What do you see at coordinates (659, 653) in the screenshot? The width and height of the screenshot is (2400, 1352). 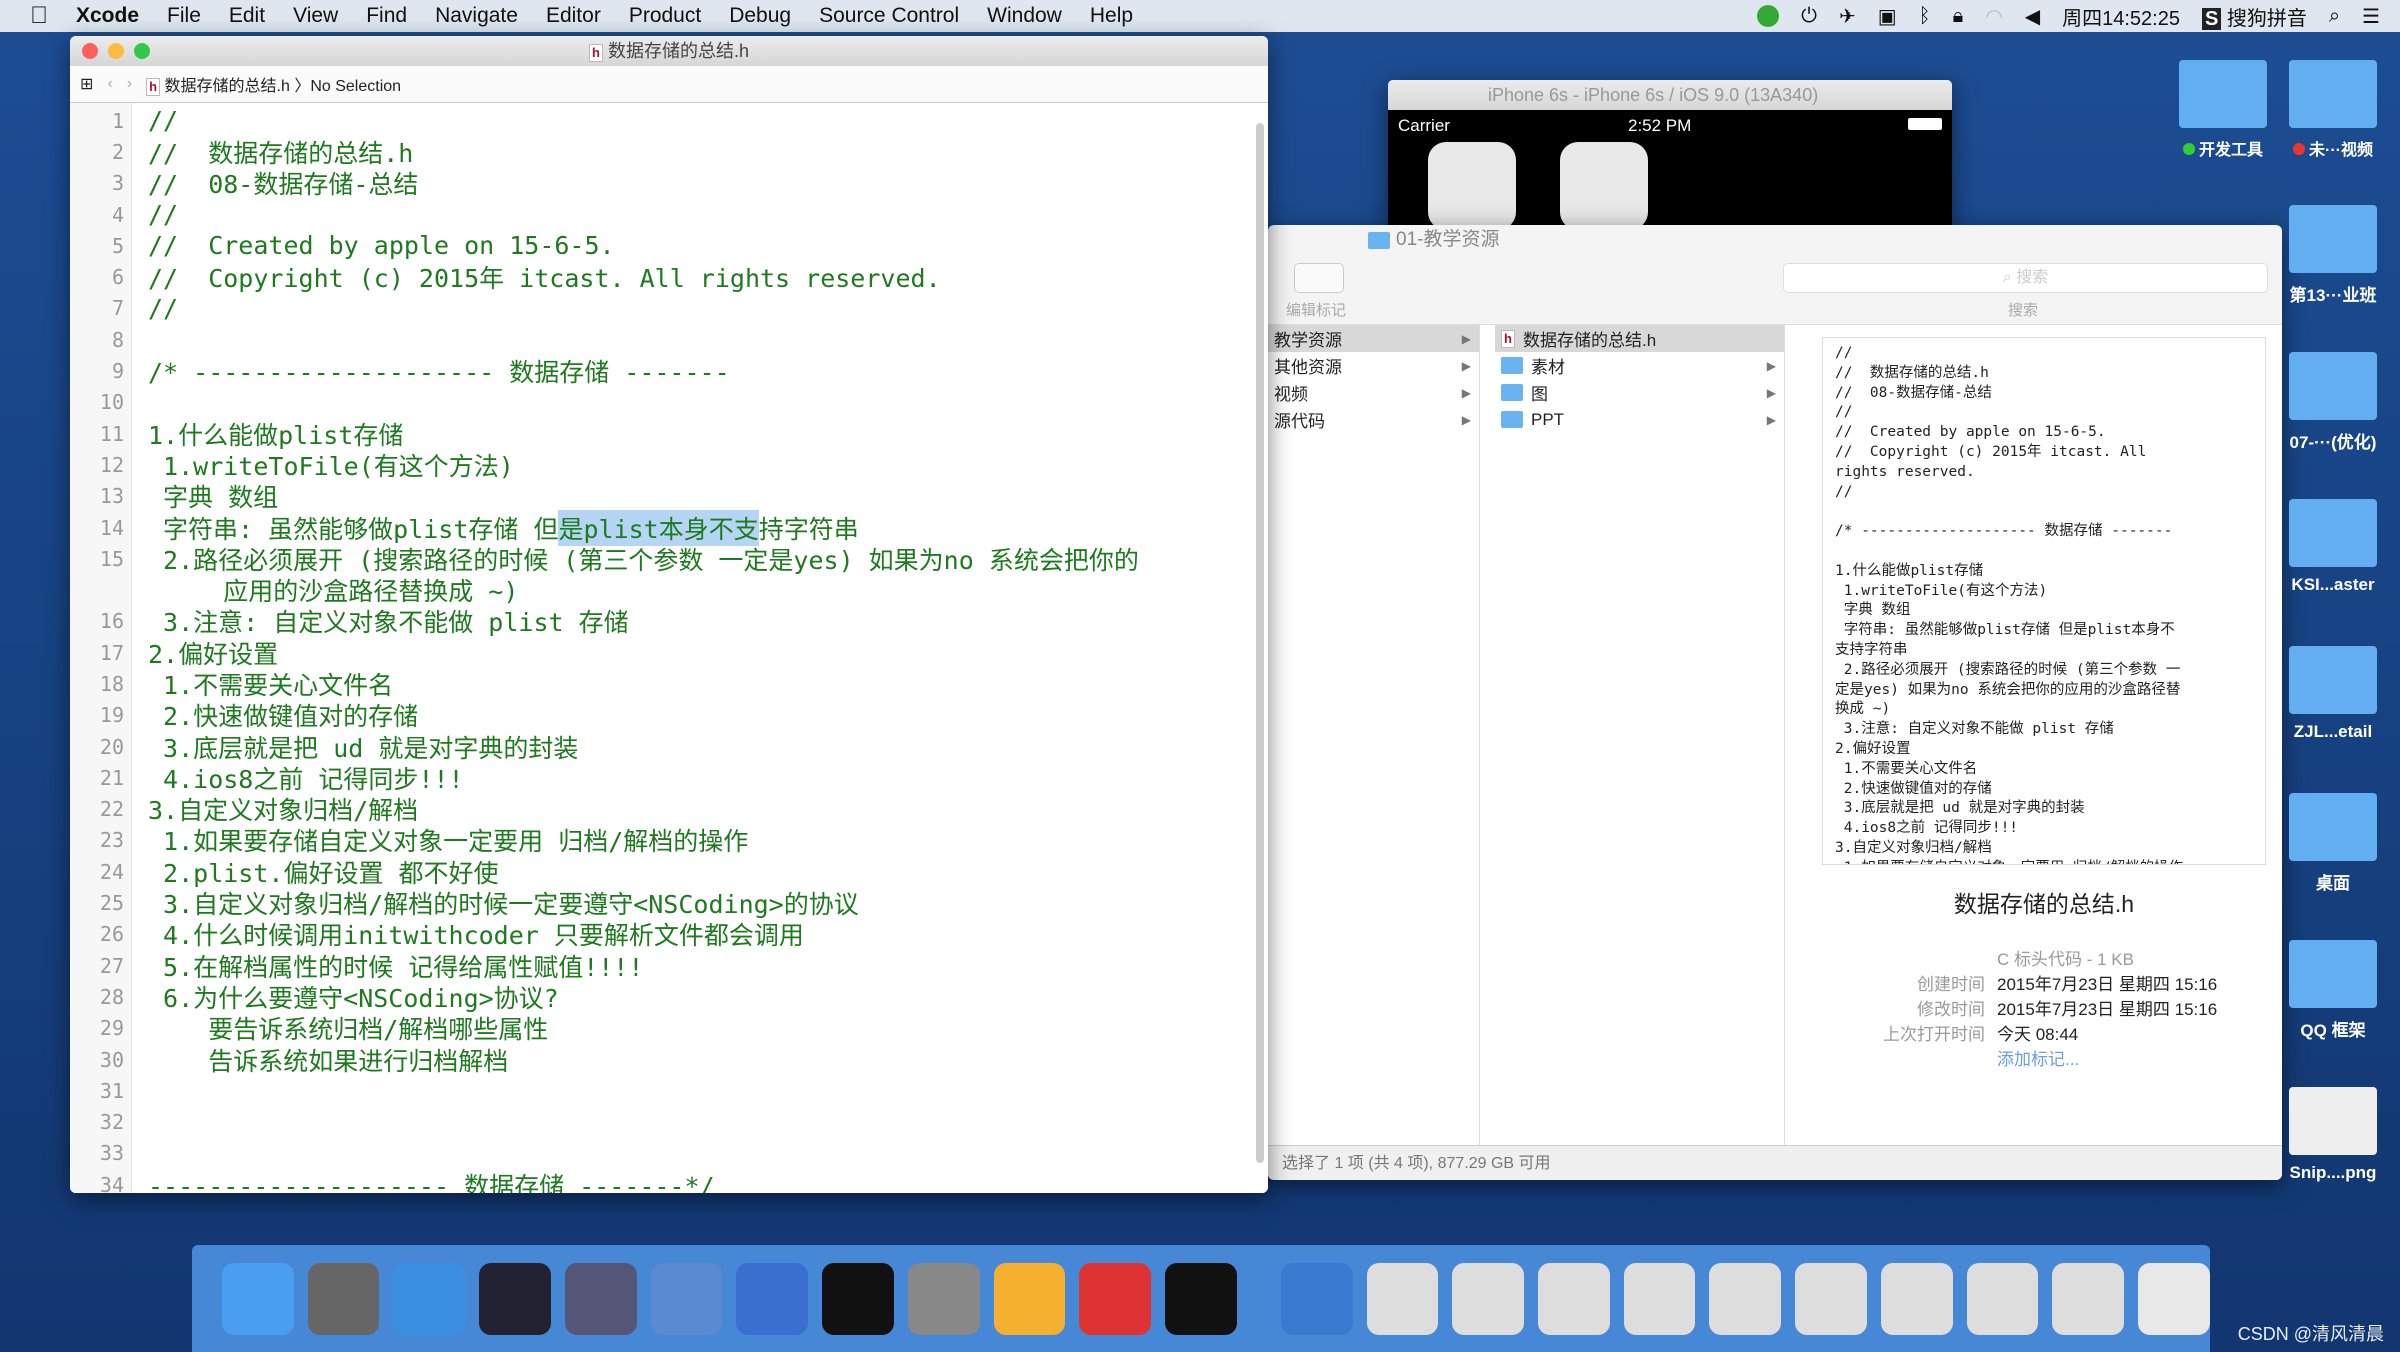 I see `code-line: 17 2.偏好设置` at bounding box center [659, 653].